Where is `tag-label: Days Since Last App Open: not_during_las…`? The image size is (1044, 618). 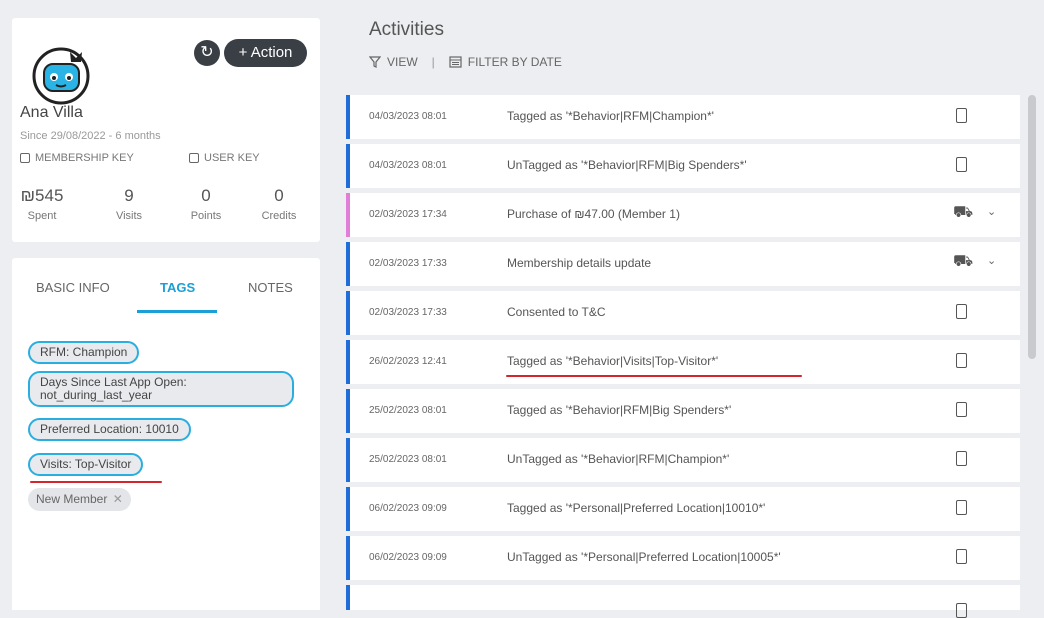 tag-label: Days Since Last App Open: not_during_las… is located at coordinates (113, 388).